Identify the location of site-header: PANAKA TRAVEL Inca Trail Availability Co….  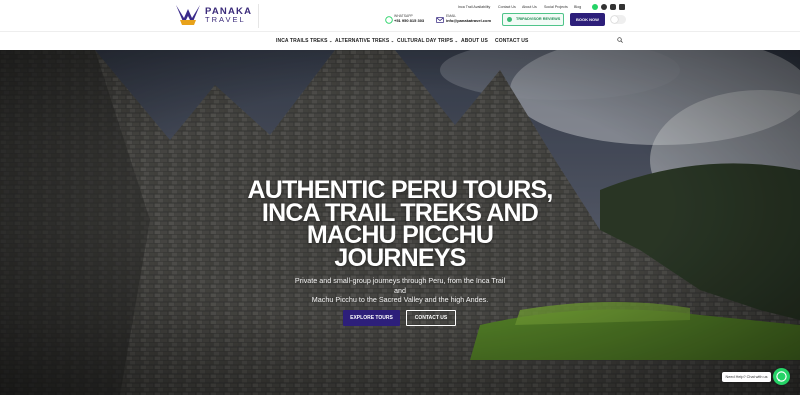
(400, 15).